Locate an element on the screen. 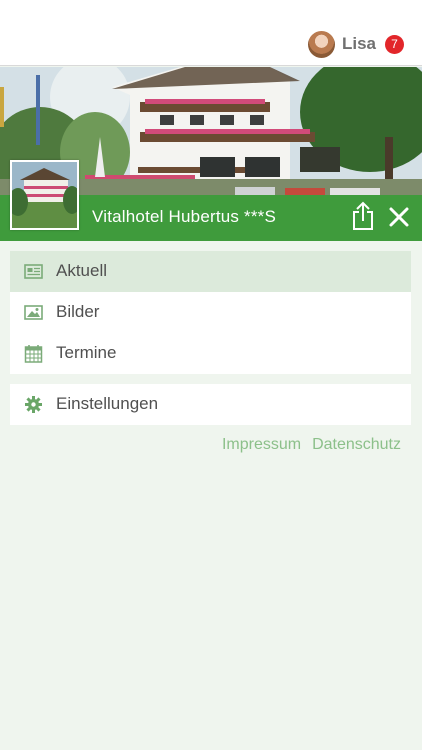 The height and width of the screenshot is (750, 422). newspaper-icon is located at coordinates (33, 271).